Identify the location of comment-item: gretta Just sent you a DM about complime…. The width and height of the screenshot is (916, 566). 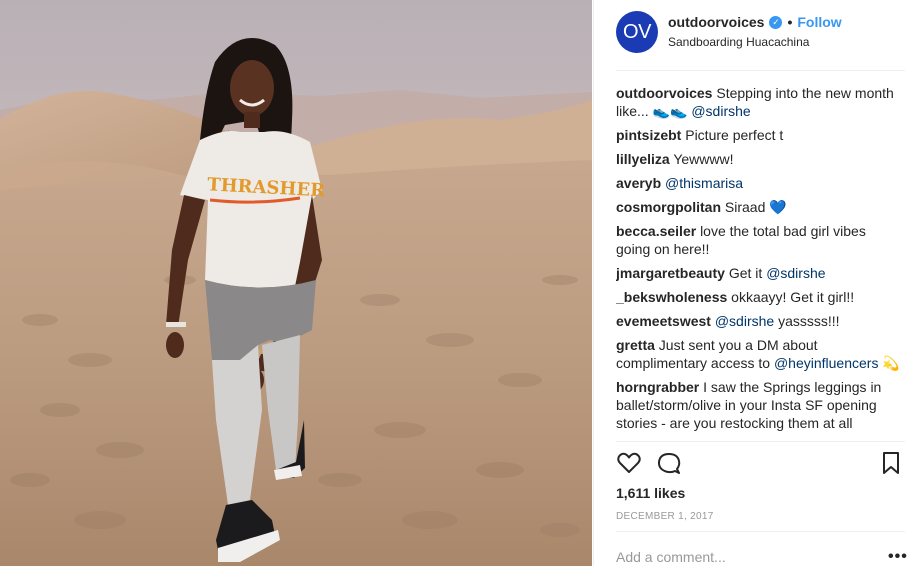
(758, 354).